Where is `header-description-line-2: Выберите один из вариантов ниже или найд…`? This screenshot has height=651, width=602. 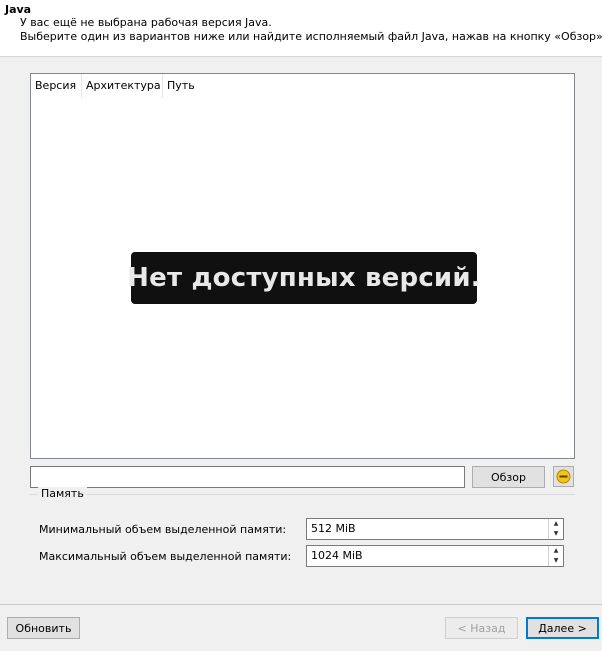 header-description-line-2: Выберите один из вариантов ниже или найд… is located at coordinates (311, 36).